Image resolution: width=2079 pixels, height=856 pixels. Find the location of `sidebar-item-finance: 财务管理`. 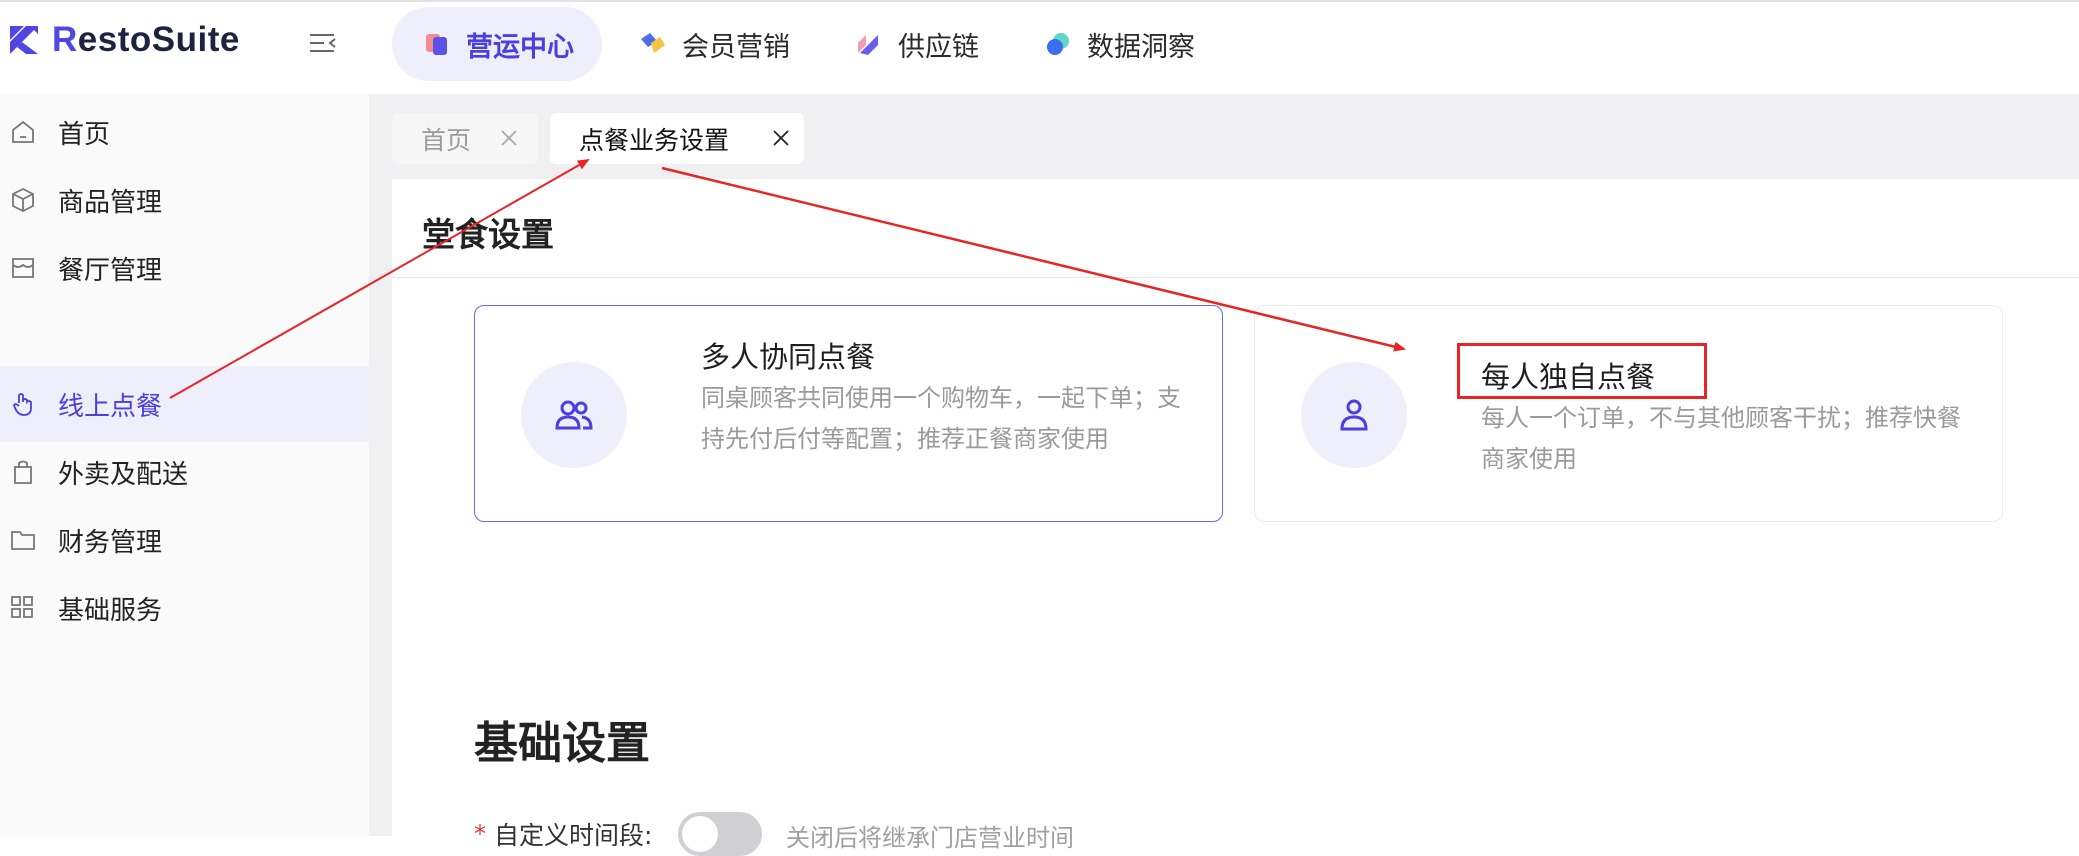

sidebar-item-finance: 财务管理 is located at coordinates (184, 540).